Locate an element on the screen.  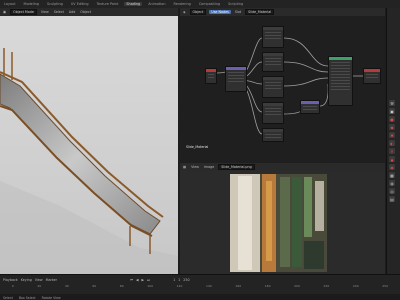
slot-select: Slot is located at coordinates (238, 12).